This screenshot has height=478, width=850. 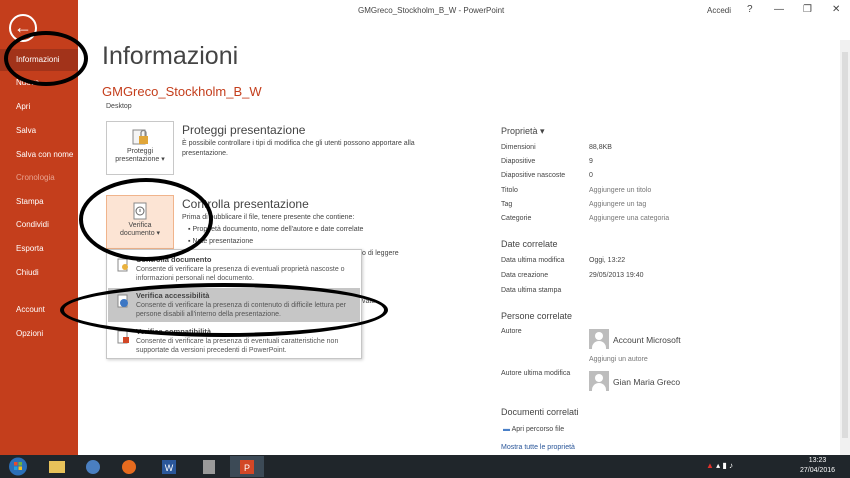 I want to click on prop-label-hidden: Diapositive nascoste, so click(x=533, y=175).